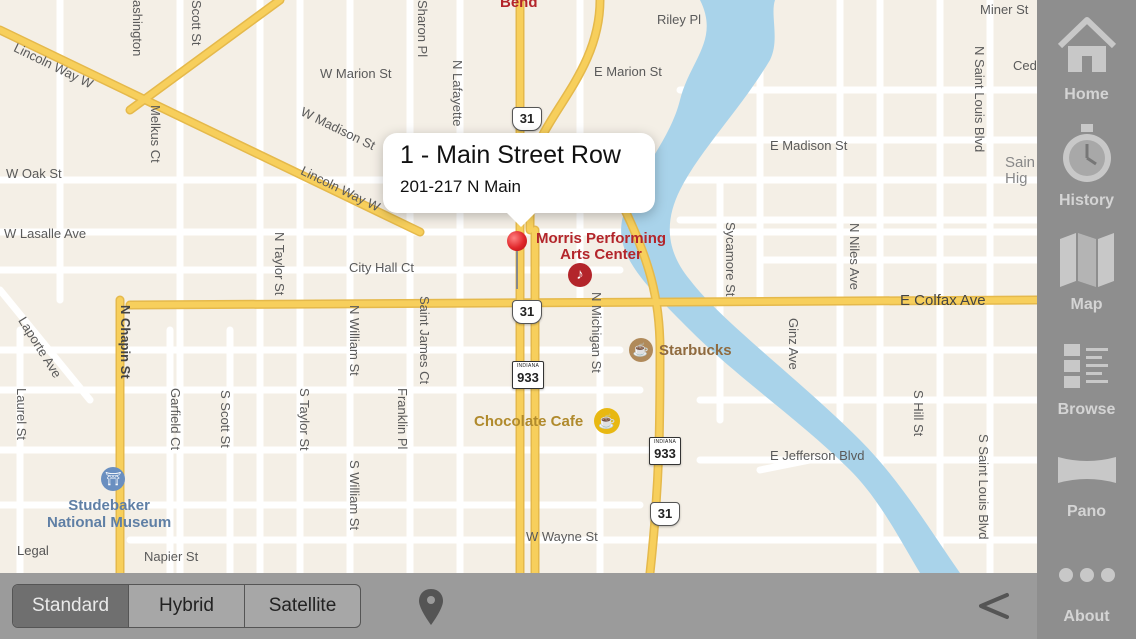 The height and width of the screenshot is (639, 1136). Describe the element at coordinates (641, 350) in the screenshot. I see `coffee-icon: ☕` at that location.